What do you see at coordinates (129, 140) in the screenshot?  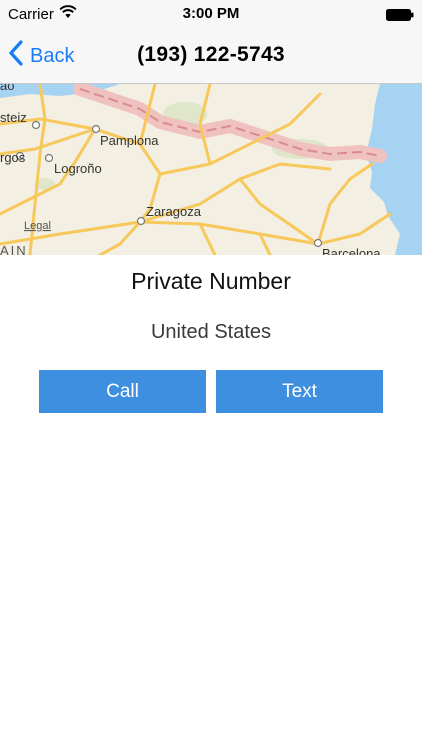 I see `map-label-pamplona: Pamplona` at bounding box center [129, 140].